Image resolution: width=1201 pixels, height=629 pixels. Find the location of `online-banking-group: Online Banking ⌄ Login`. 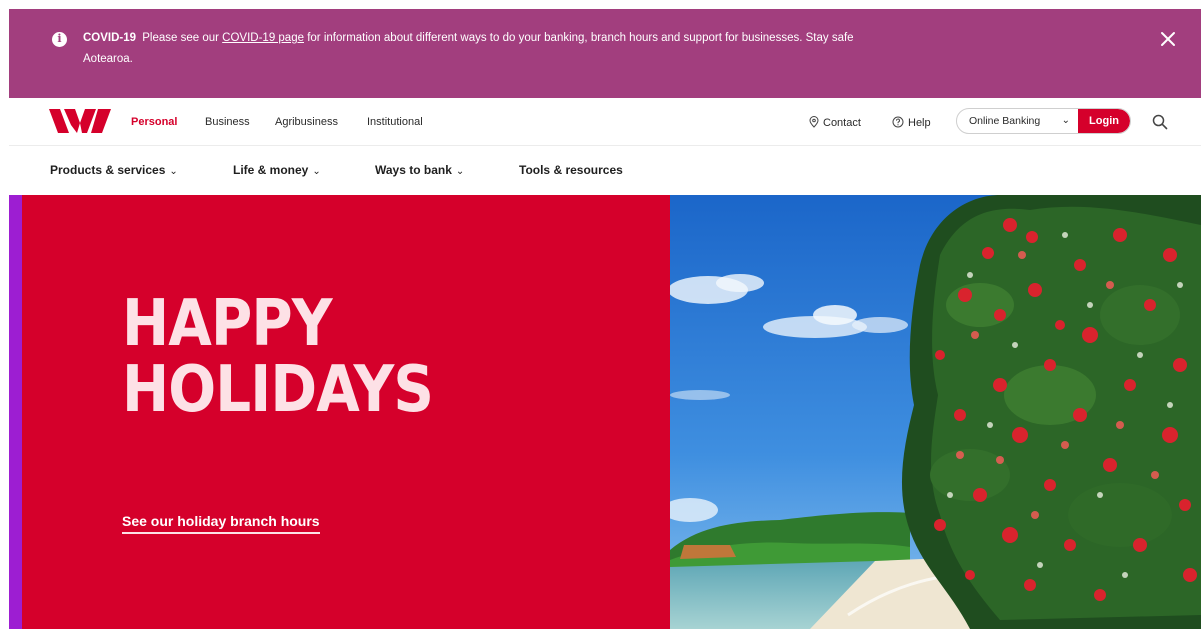

online-banking-group: Online Banking ⌄ Login is located at coordinates (1043, 121).